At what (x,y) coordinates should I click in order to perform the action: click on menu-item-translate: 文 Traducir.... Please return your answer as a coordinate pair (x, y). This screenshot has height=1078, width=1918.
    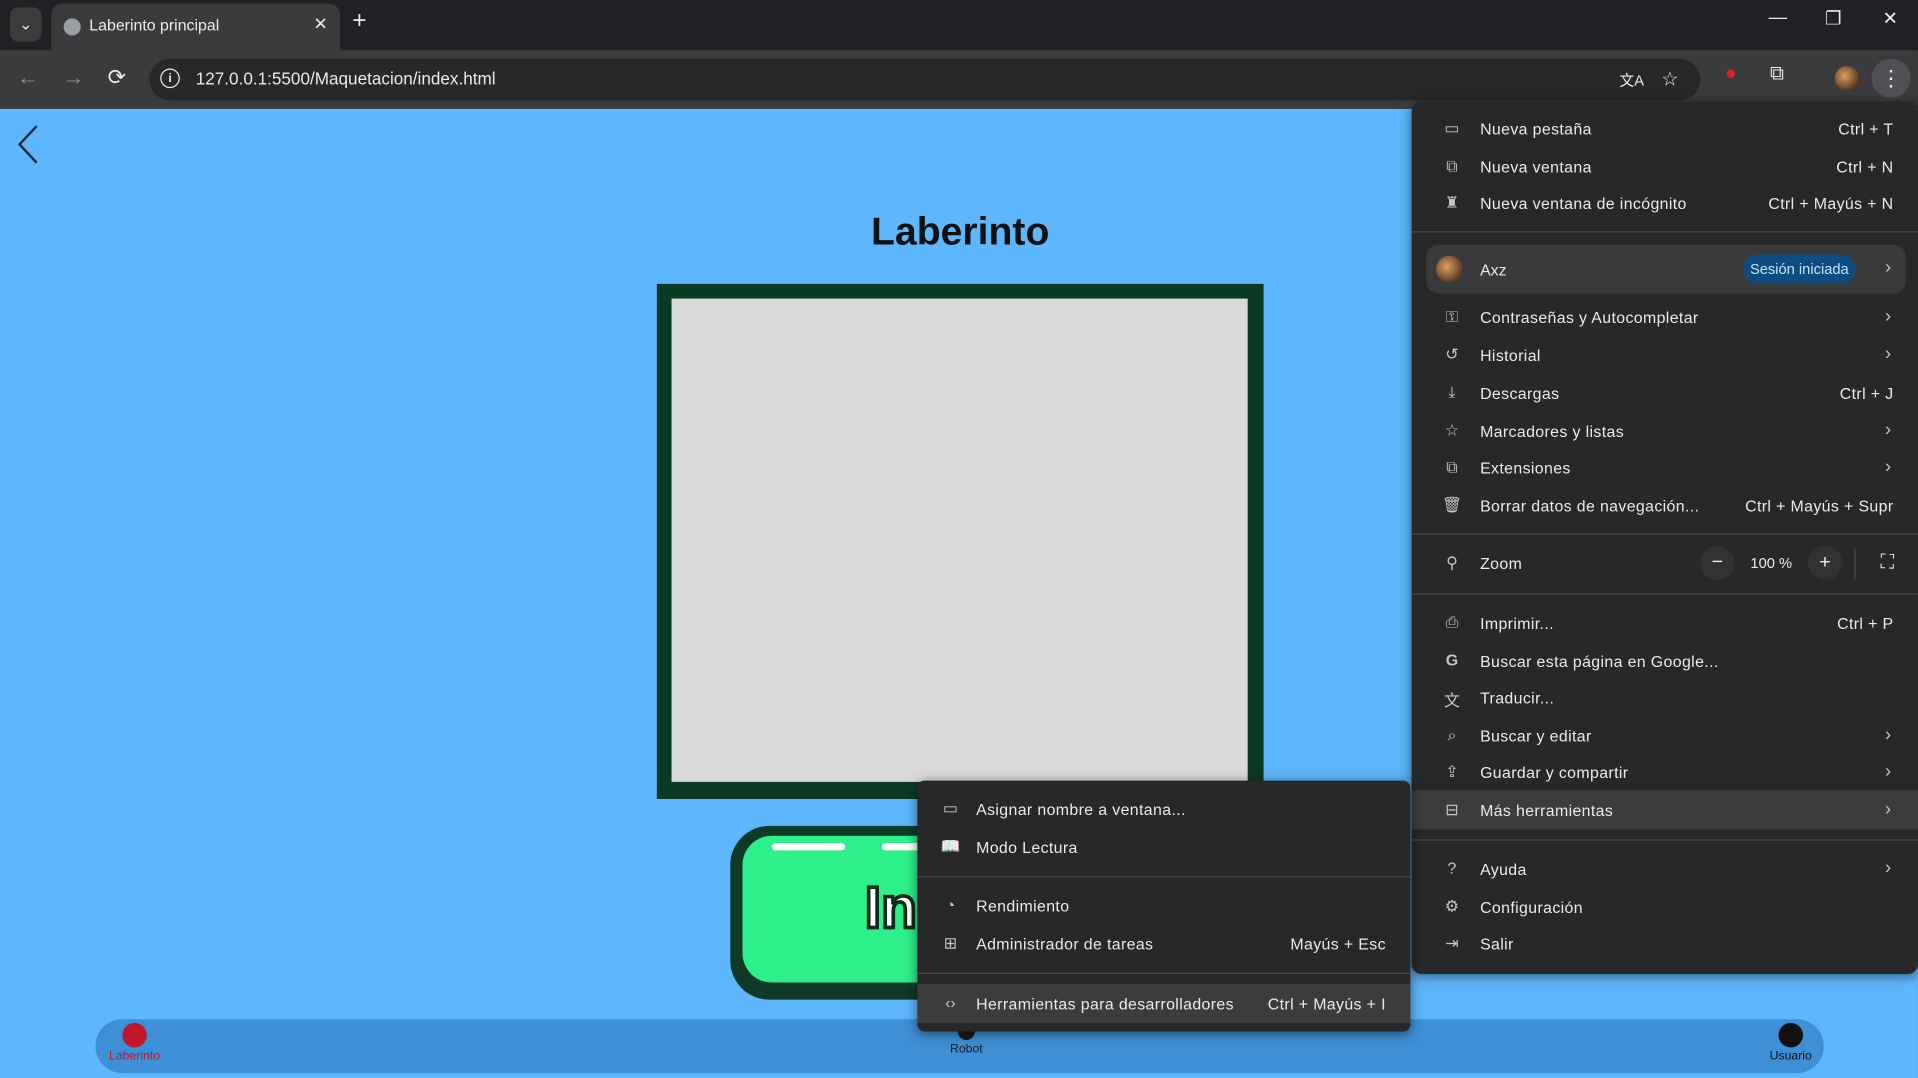
    Looking at the image, I should click on (1665, 698).